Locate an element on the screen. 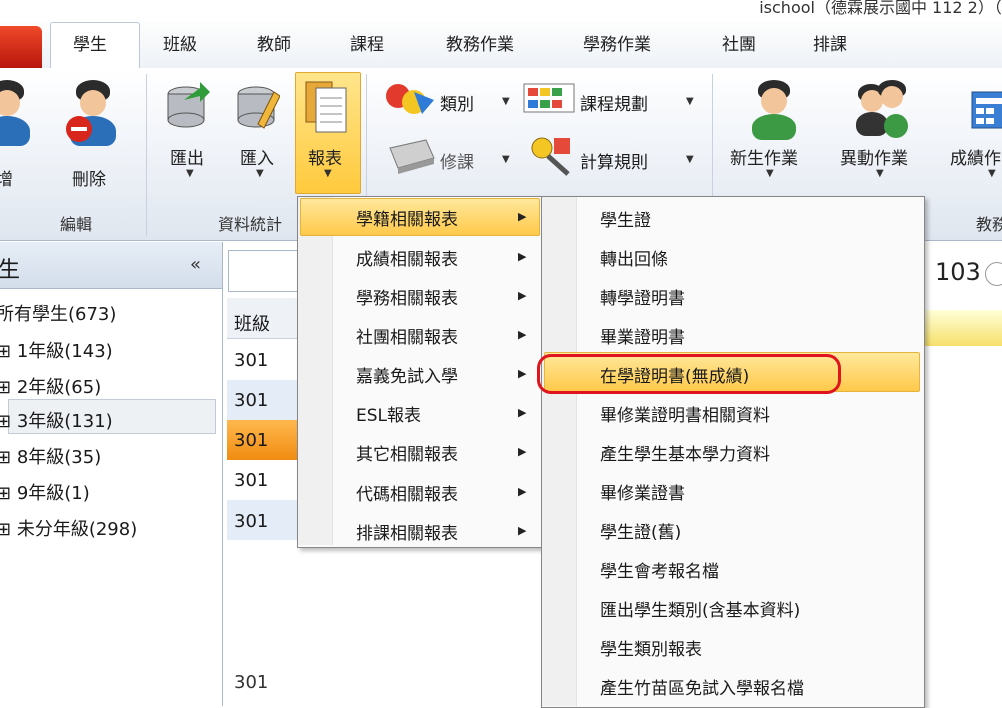 The height and width of the screenshot is (708, 1002). delete-button-label: 刪除 is located at coordinates (89, 177).